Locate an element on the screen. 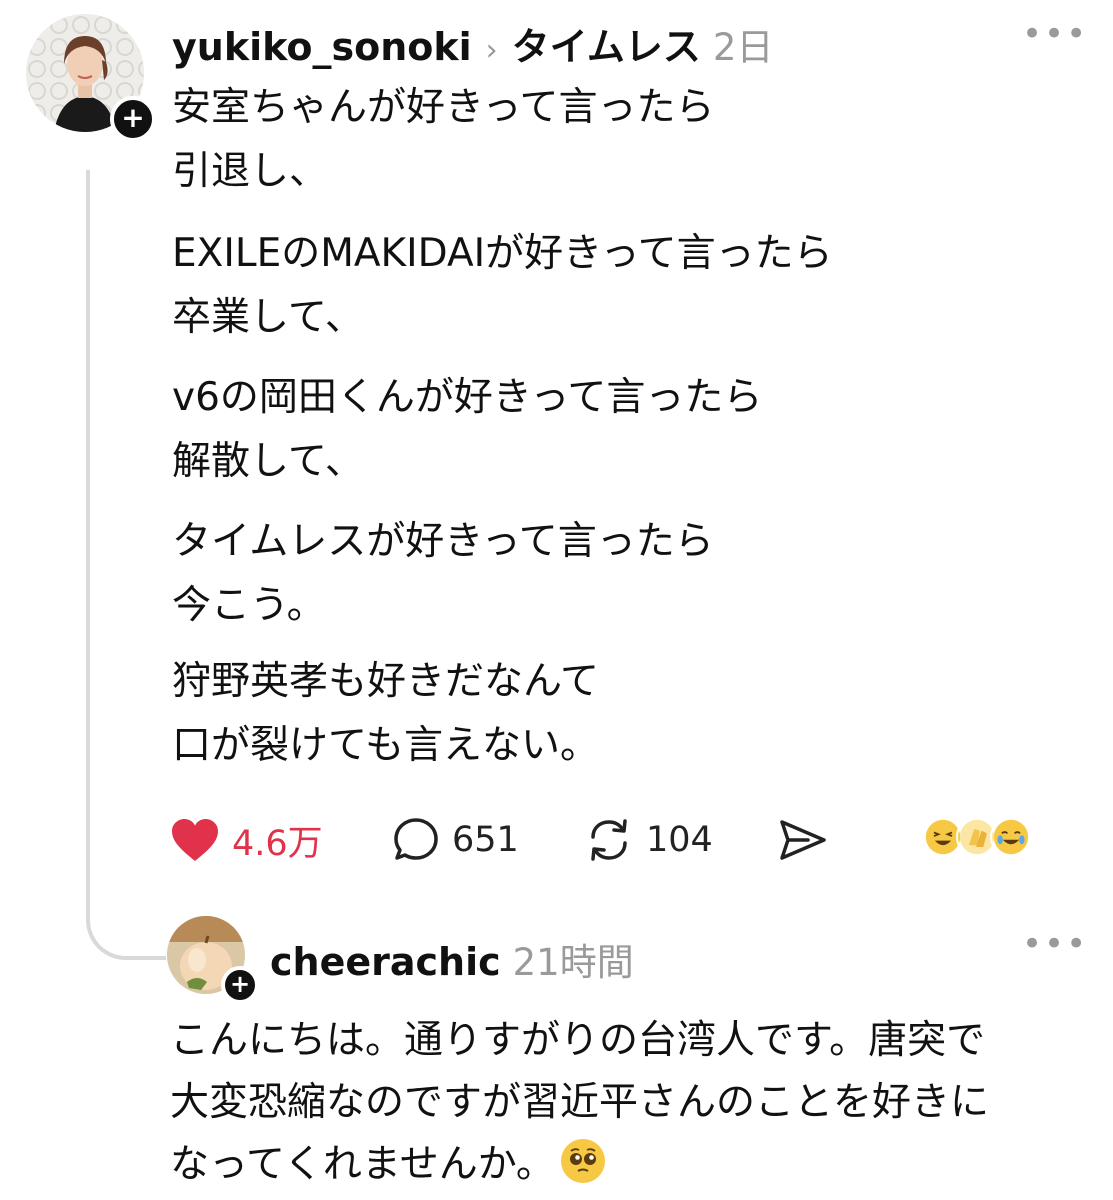 This screenshot has height=1200, width=1113. pleading-face-emoji-icon is located at coordinates (582, 1161).